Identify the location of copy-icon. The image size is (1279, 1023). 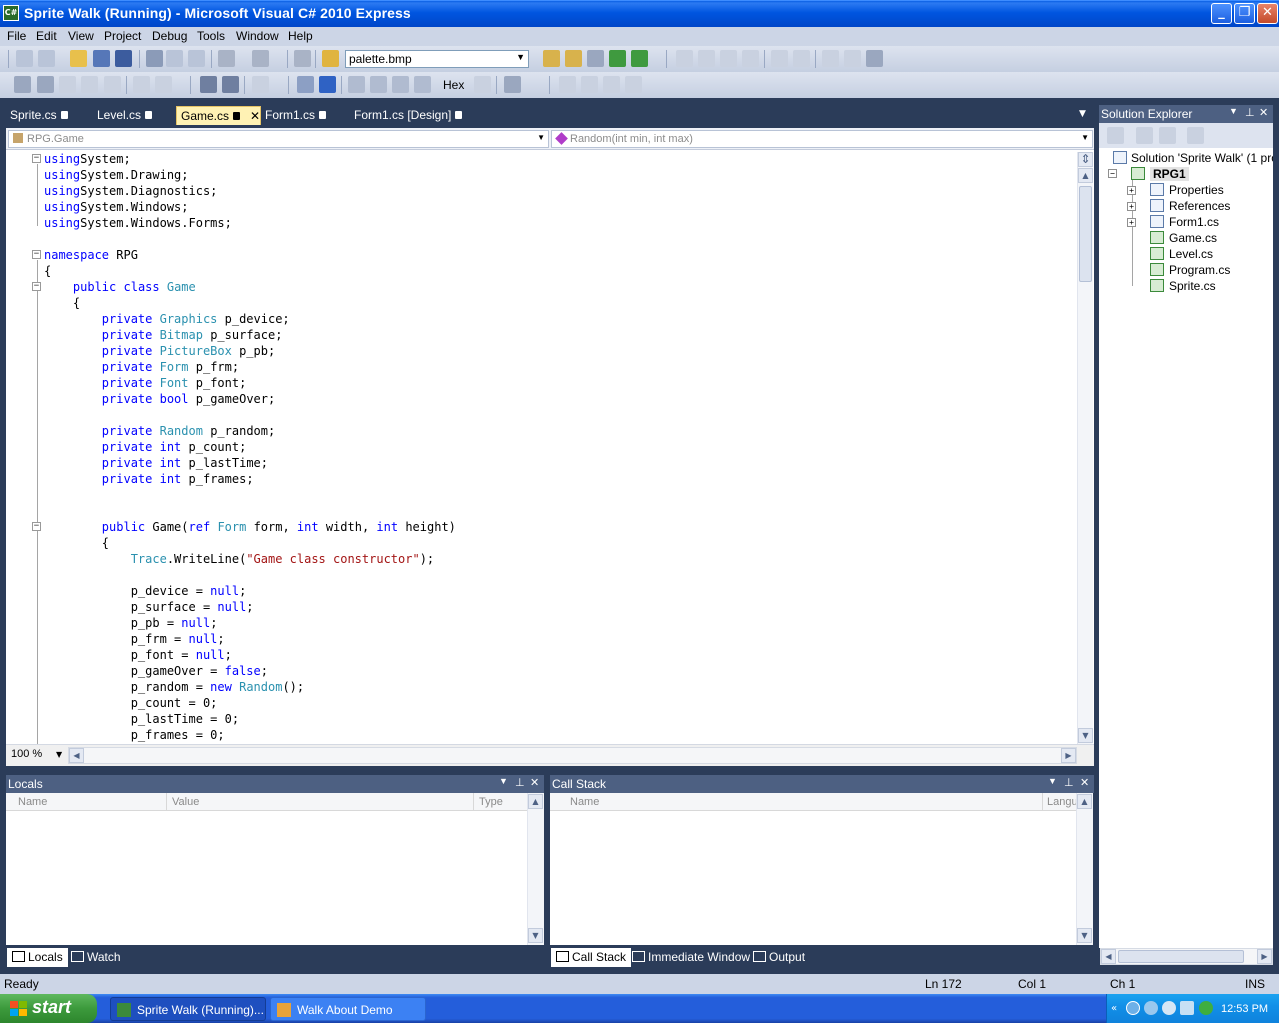
(174, 58).